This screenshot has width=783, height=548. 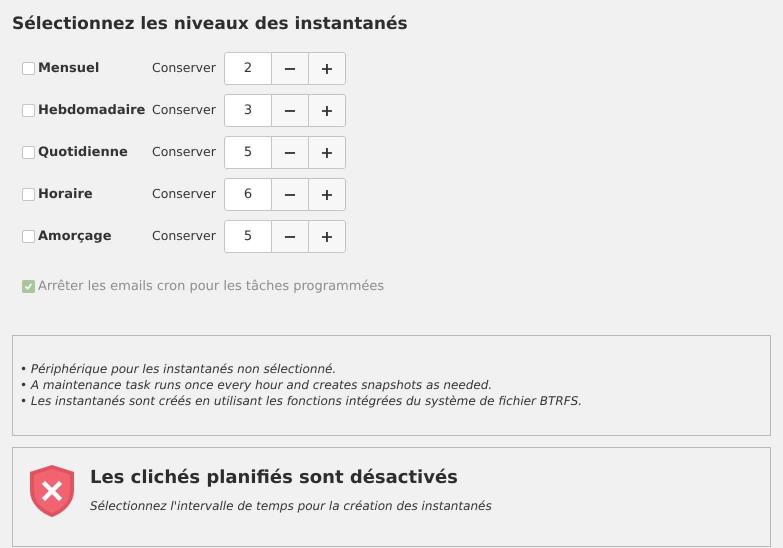 I want to click on level-label: Hebdomadaire, so click(x=92, y=111).